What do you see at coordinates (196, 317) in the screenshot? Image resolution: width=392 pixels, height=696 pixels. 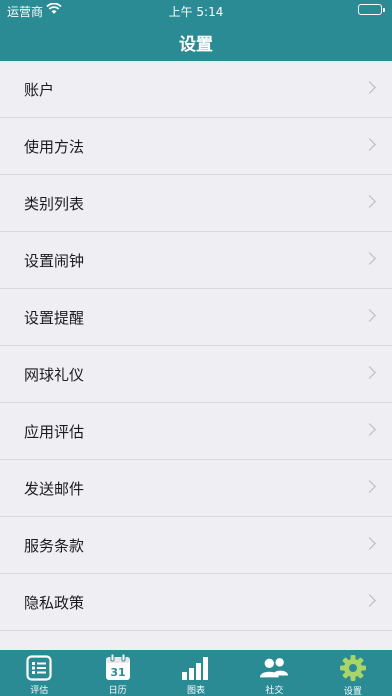 I see `settings-item-set-reminder: 设置提醒` at bounding box center [196, 317].